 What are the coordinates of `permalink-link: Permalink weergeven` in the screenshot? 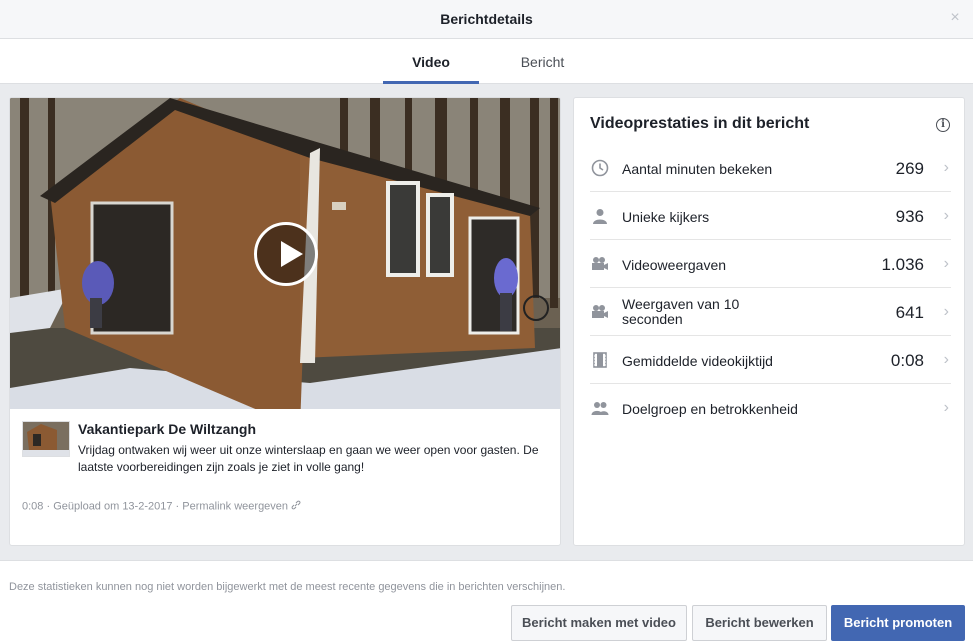 It's located at (235, 507).